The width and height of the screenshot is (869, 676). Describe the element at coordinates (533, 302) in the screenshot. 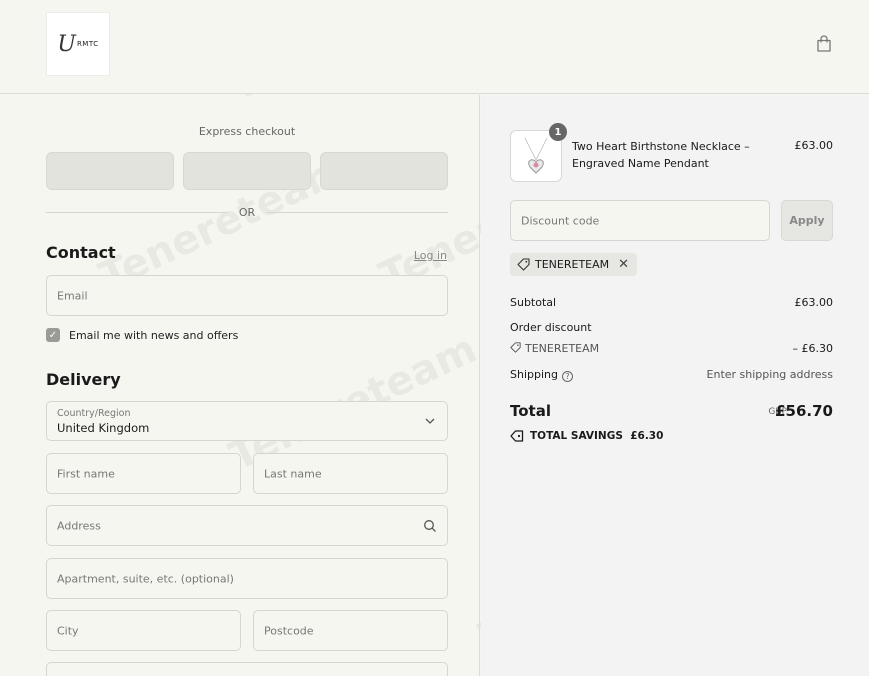

I see `subtotal-label: Subtotal` at that location.